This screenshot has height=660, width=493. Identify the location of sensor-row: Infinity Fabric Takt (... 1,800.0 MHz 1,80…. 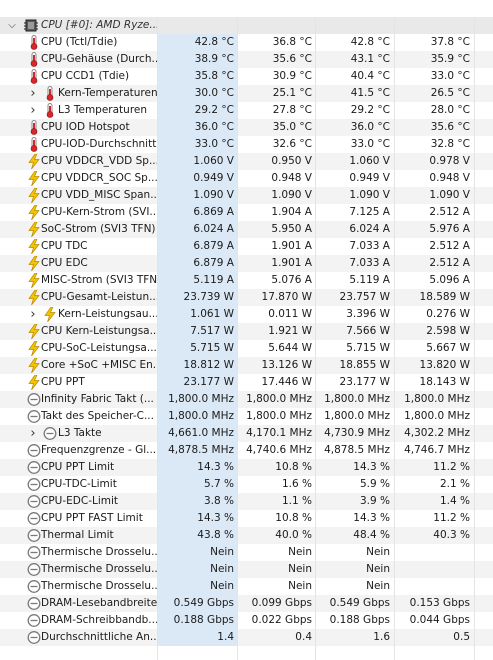
(246, 399).